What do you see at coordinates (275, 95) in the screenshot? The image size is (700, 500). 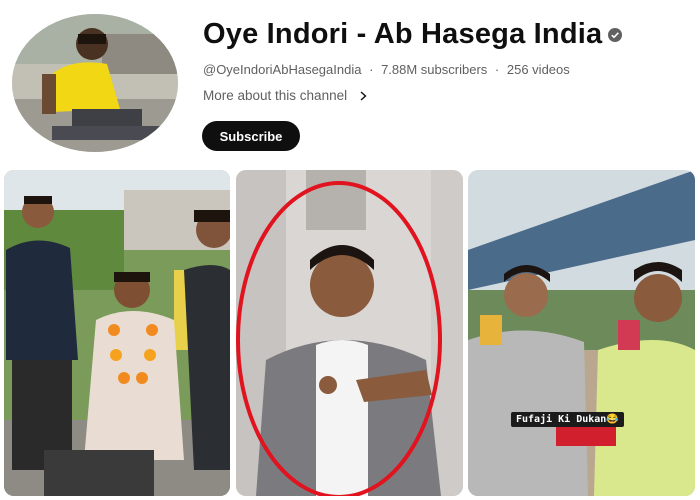 I see `more-about-label: More about this channel` at bounding box center [275, 95].